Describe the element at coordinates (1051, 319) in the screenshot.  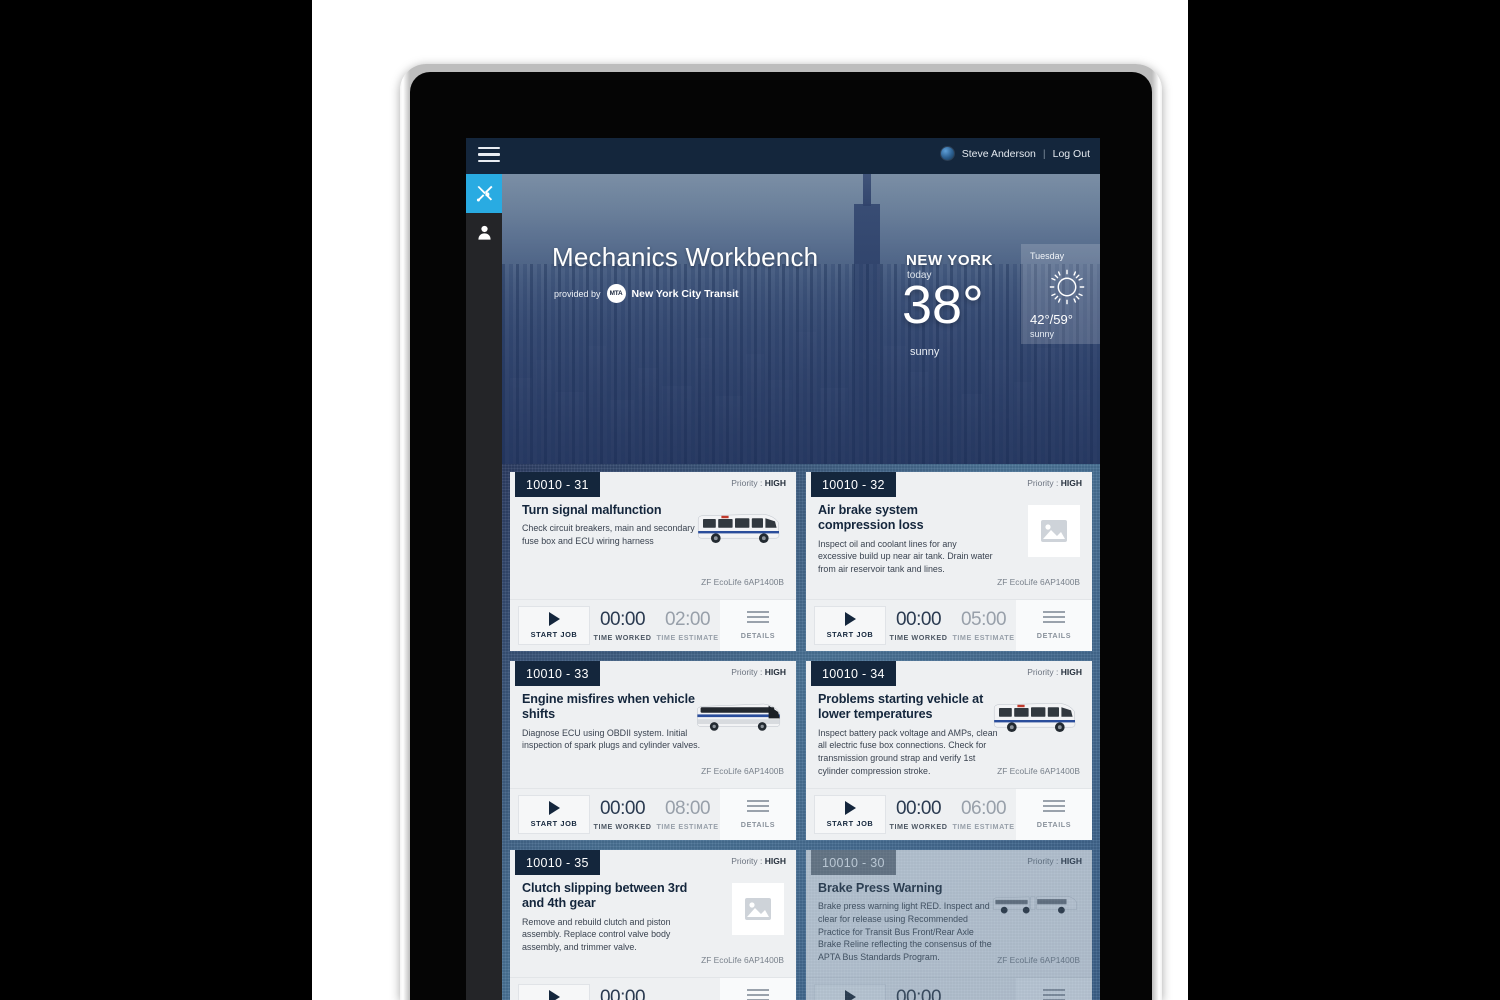
I see `forecast-range: 42°/59°` at that location.